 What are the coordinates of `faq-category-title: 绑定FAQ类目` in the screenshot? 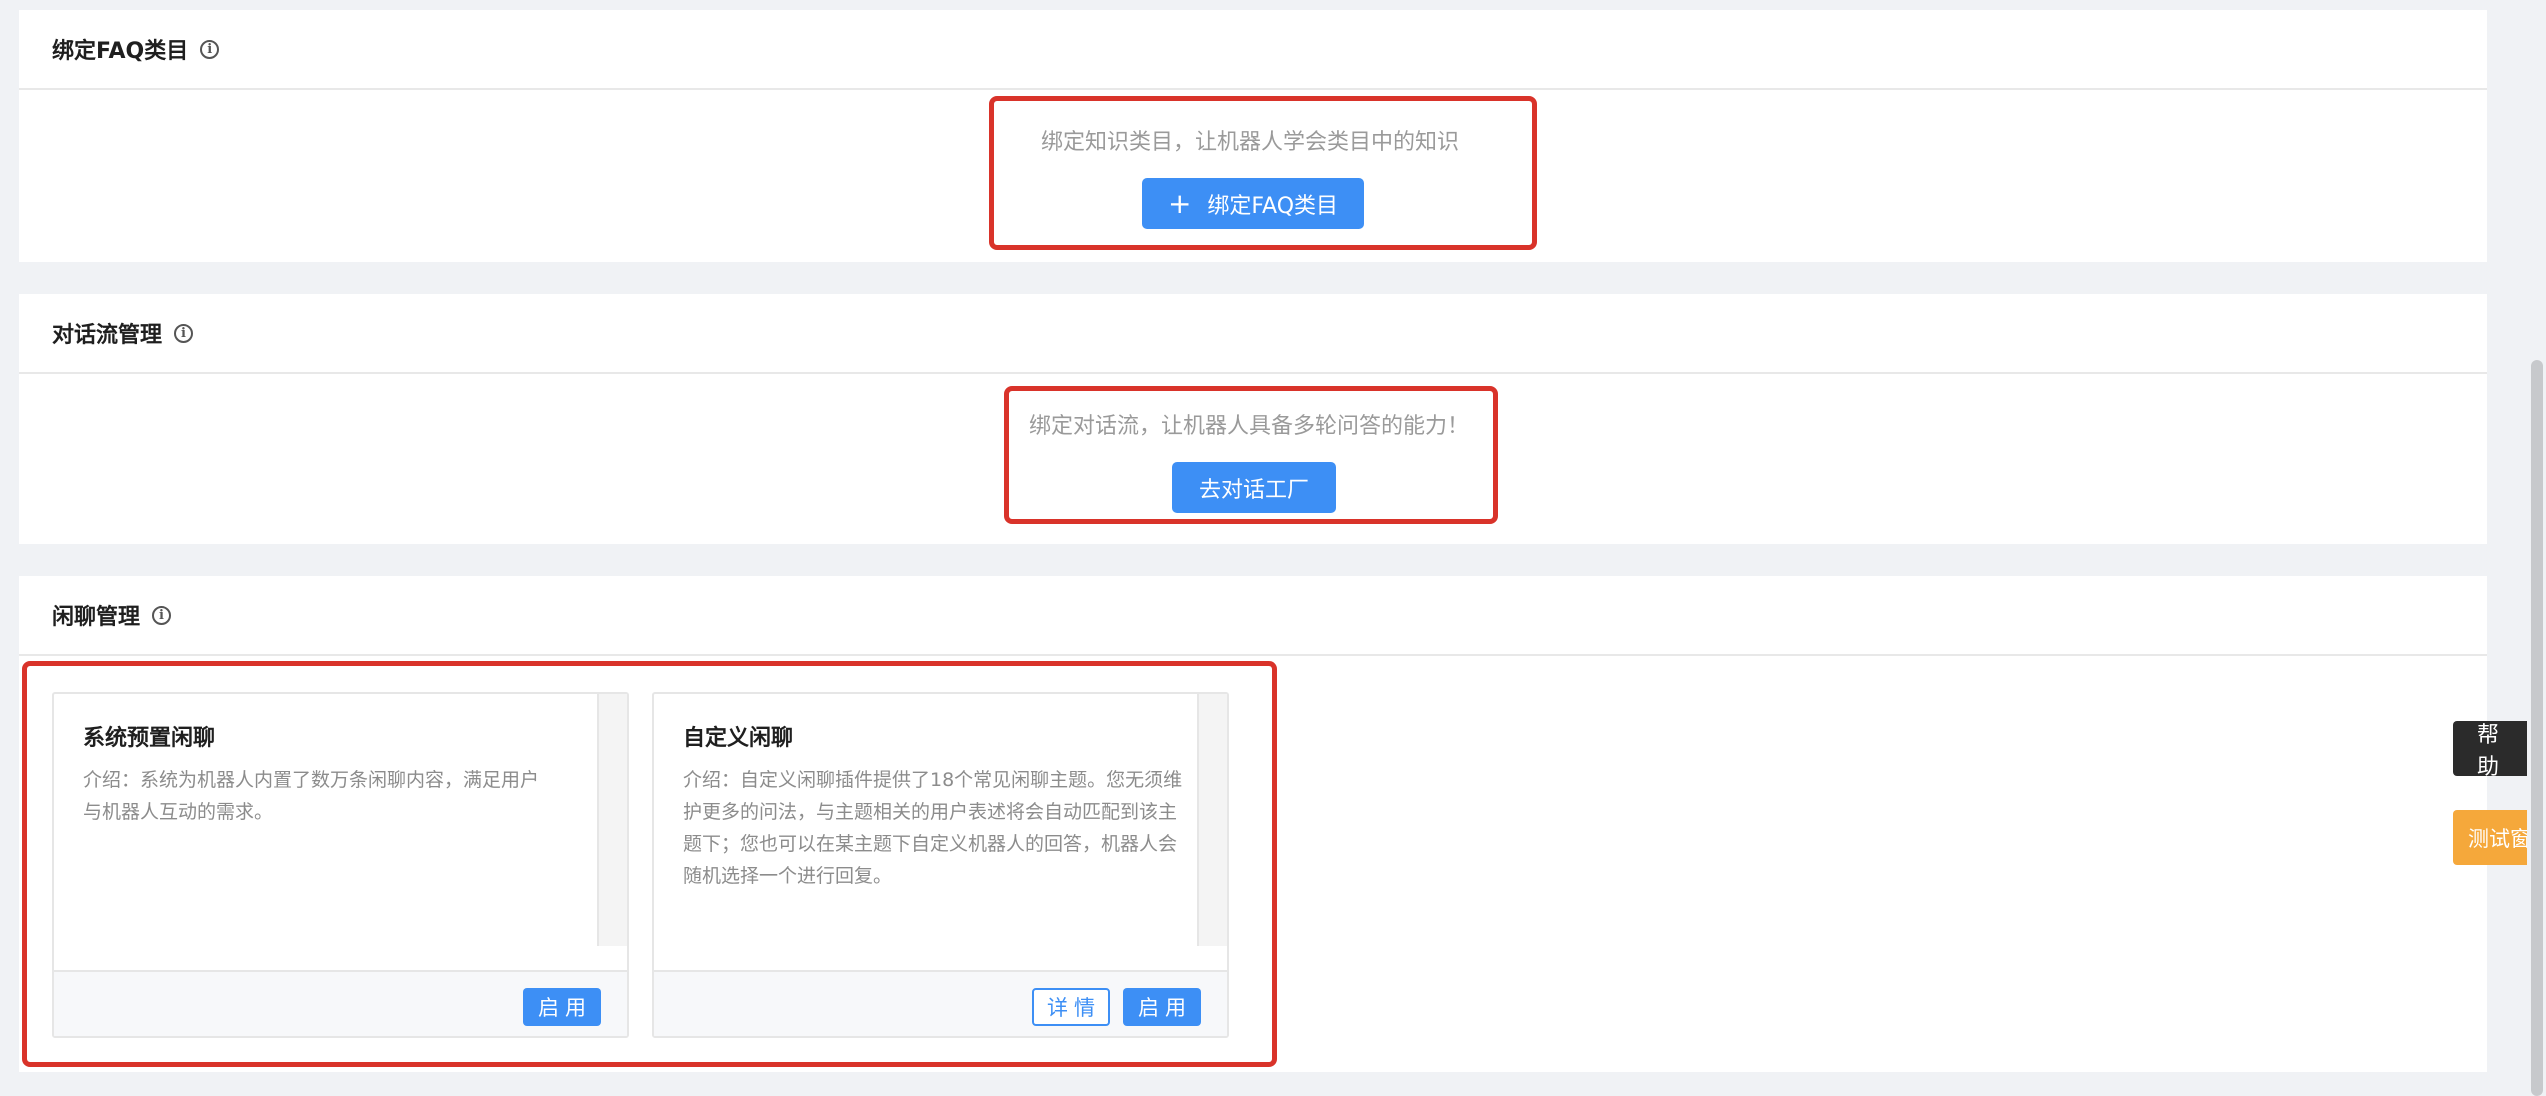 It's located at (120, 51).